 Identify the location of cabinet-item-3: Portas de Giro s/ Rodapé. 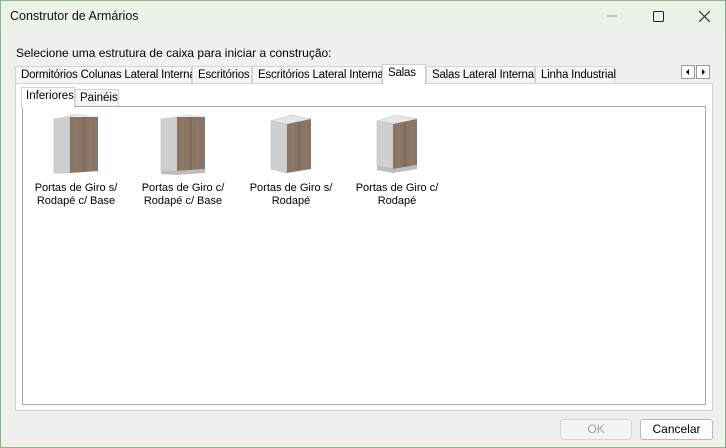
(291, 160).